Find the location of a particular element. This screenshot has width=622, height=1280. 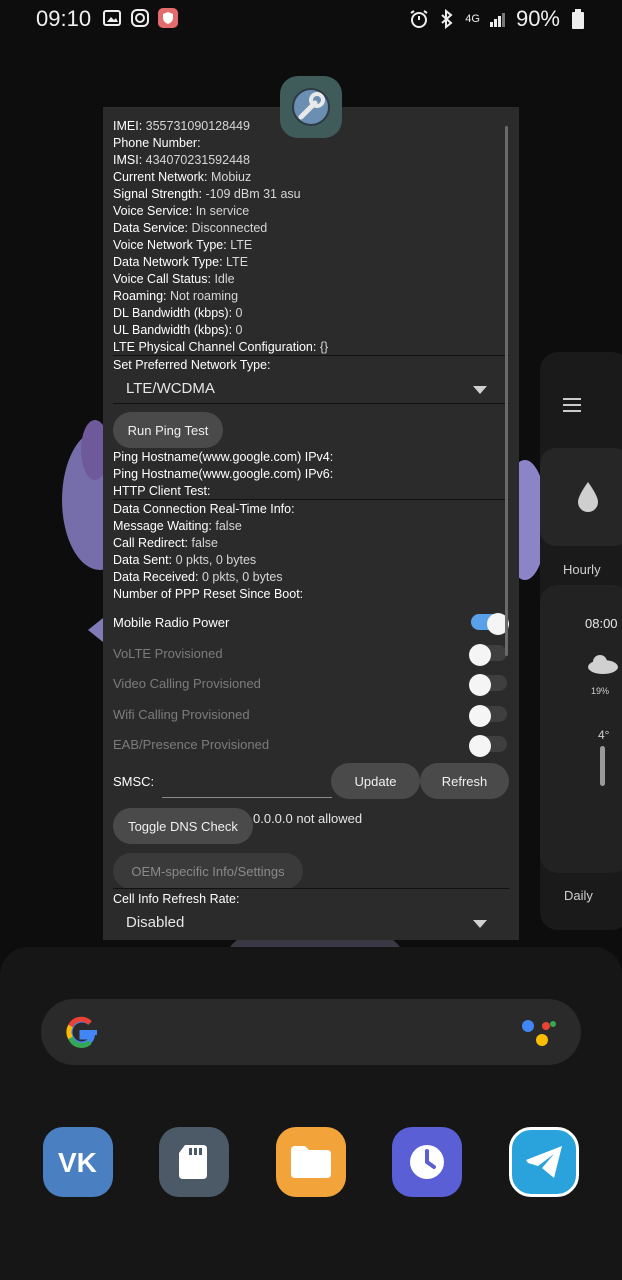

info-label: Call Redirect: is located at coordinates (151, 543).